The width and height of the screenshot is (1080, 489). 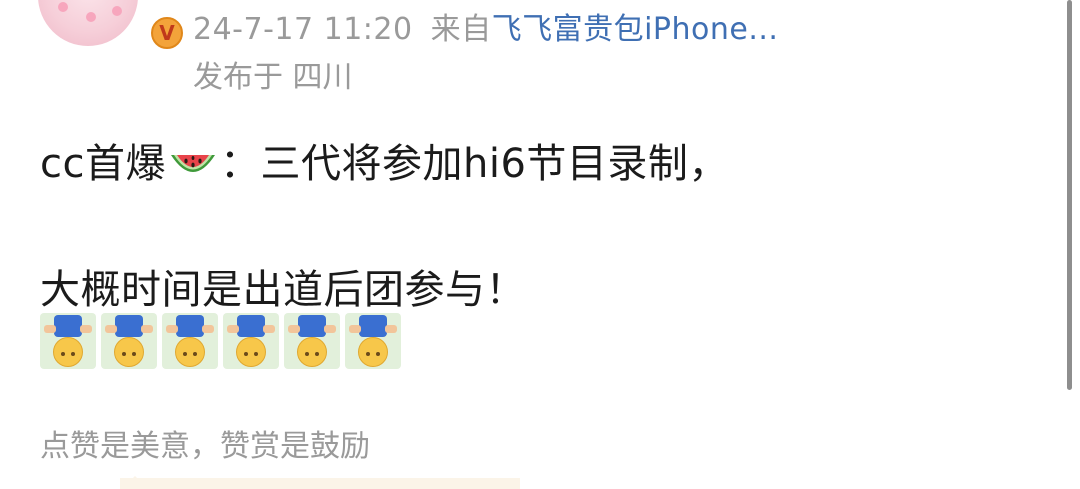 What do you see at coordinates (205, 443) in the screenshot?
I see `reward-prompt: 点赞是美意，赞赏是鼓励` at bounding box center [205, 443].